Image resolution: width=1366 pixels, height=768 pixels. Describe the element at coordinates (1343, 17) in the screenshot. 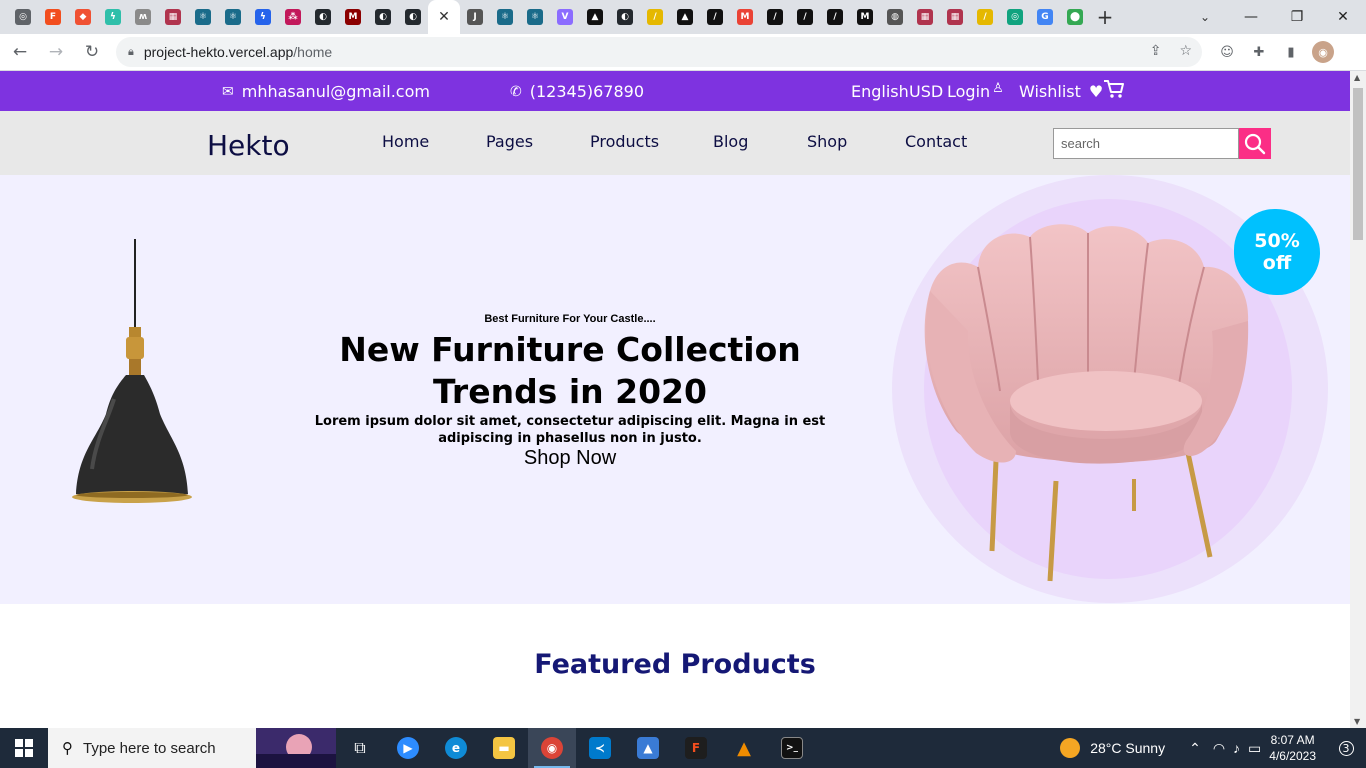

I see `close-window-button: ✕` at that location.